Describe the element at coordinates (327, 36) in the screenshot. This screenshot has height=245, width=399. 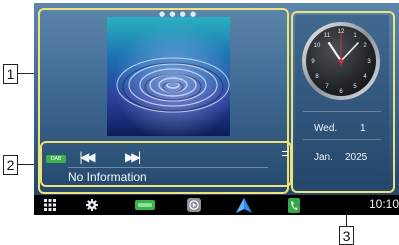
I see `svg-text: 11` at that location.